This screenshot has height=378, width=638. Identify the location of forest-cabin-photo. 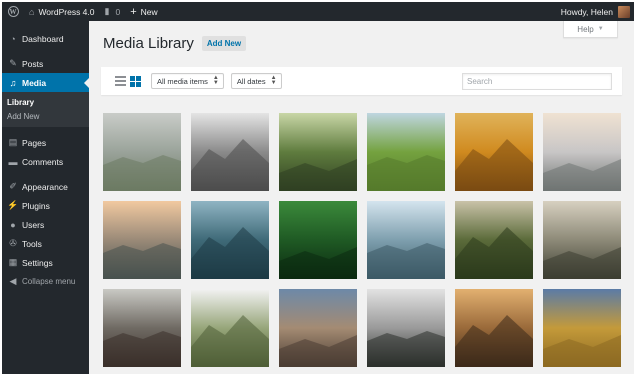
(494, 240).